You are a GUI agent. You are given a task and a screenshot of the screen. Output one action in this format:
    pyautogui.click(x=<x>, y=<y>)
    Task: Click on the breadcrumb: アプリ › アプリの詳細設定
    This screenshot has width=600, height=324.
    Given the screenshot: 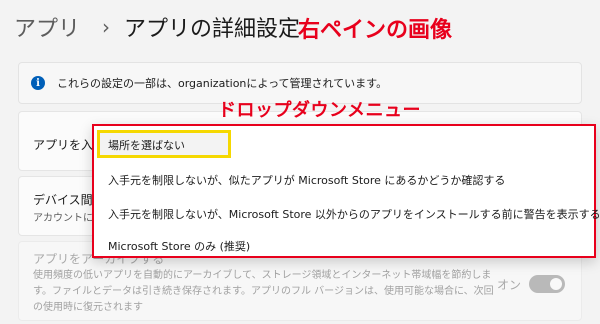 What is the action you would take?
    pyautogui.click(x=157, y=27)
    